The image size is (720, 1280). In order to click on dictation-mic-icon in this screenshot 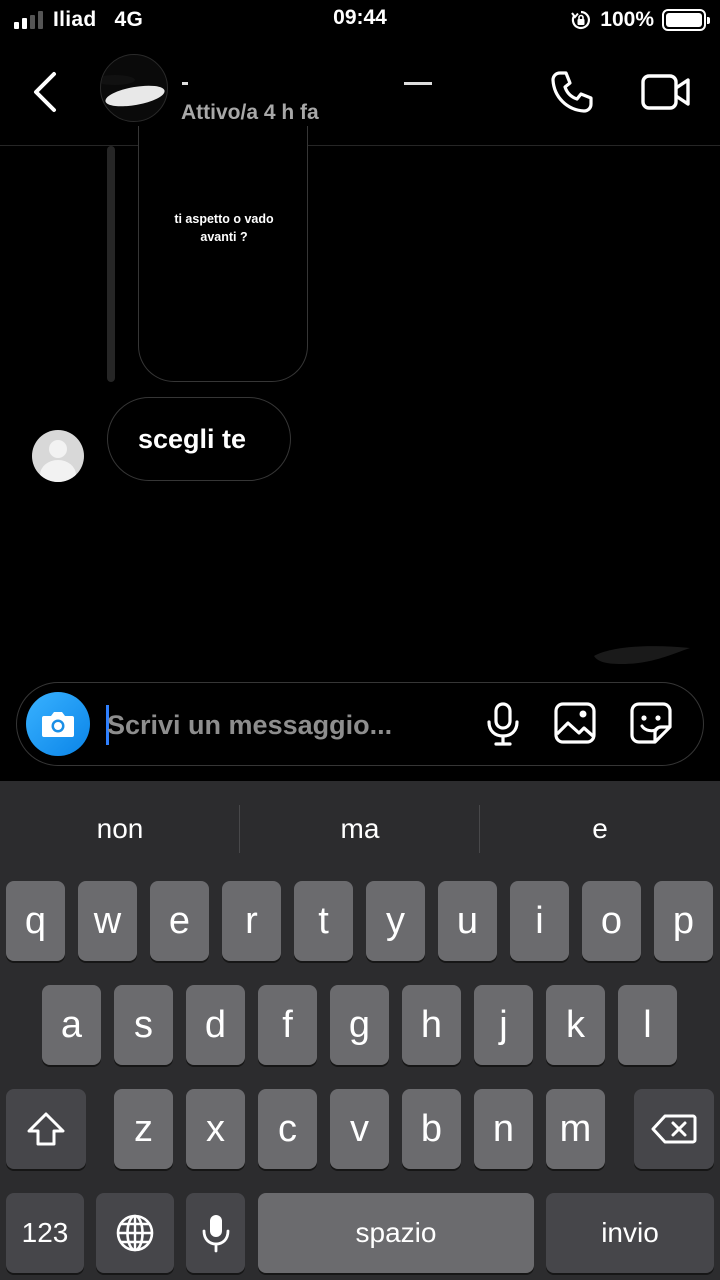, I will do `click(215, 1234)`.